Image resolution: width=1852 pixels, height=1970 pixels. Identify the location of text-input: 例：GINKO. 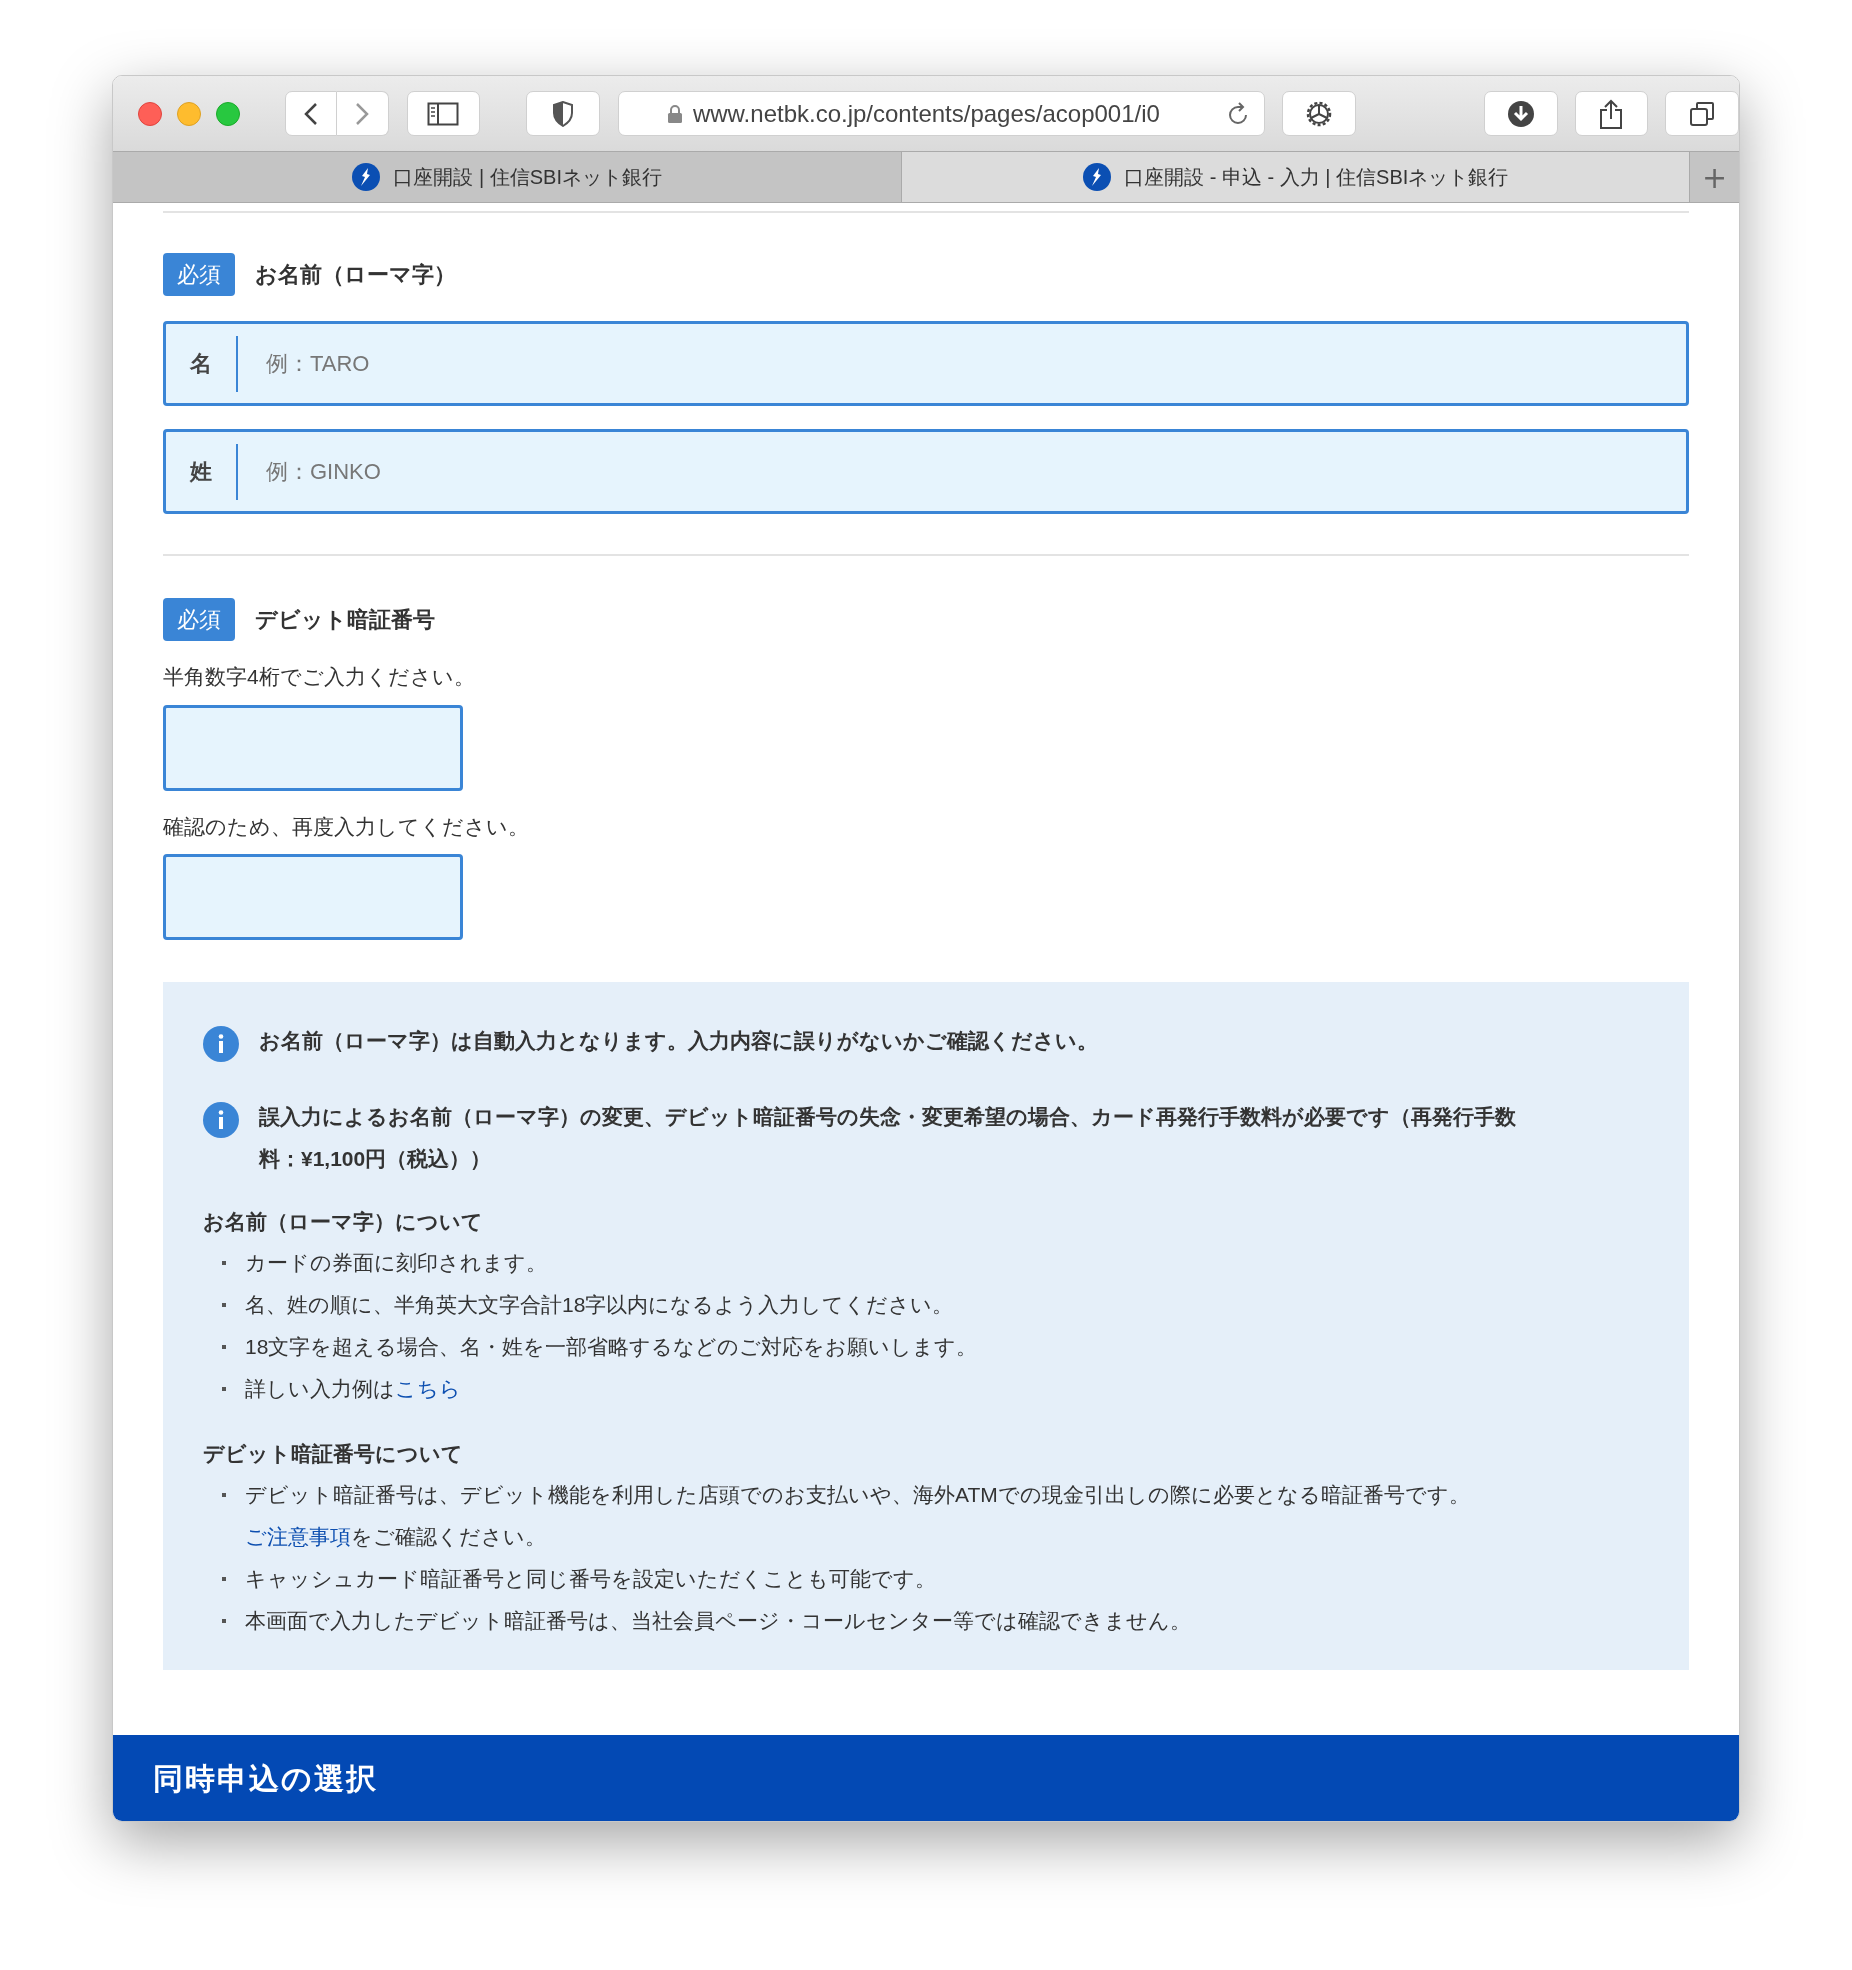
(976, 471).